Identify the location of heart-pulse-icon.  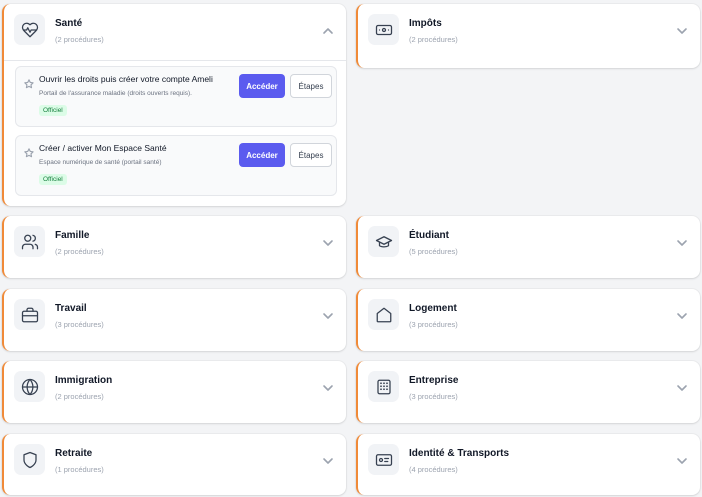
(29, 29).